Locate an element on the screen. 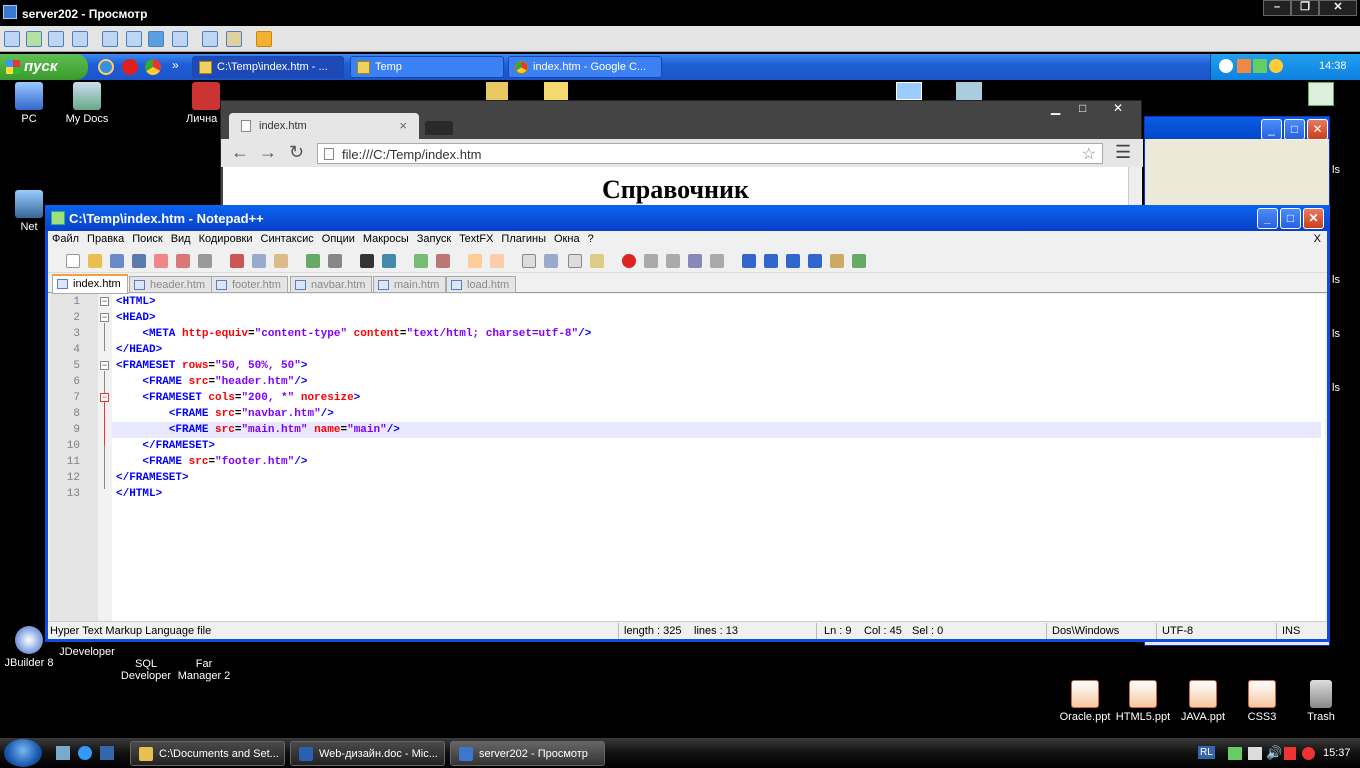 Image resolution: width=1360 pixels, height=768 pixels. paste-icon is located at coordinates (281, 261).